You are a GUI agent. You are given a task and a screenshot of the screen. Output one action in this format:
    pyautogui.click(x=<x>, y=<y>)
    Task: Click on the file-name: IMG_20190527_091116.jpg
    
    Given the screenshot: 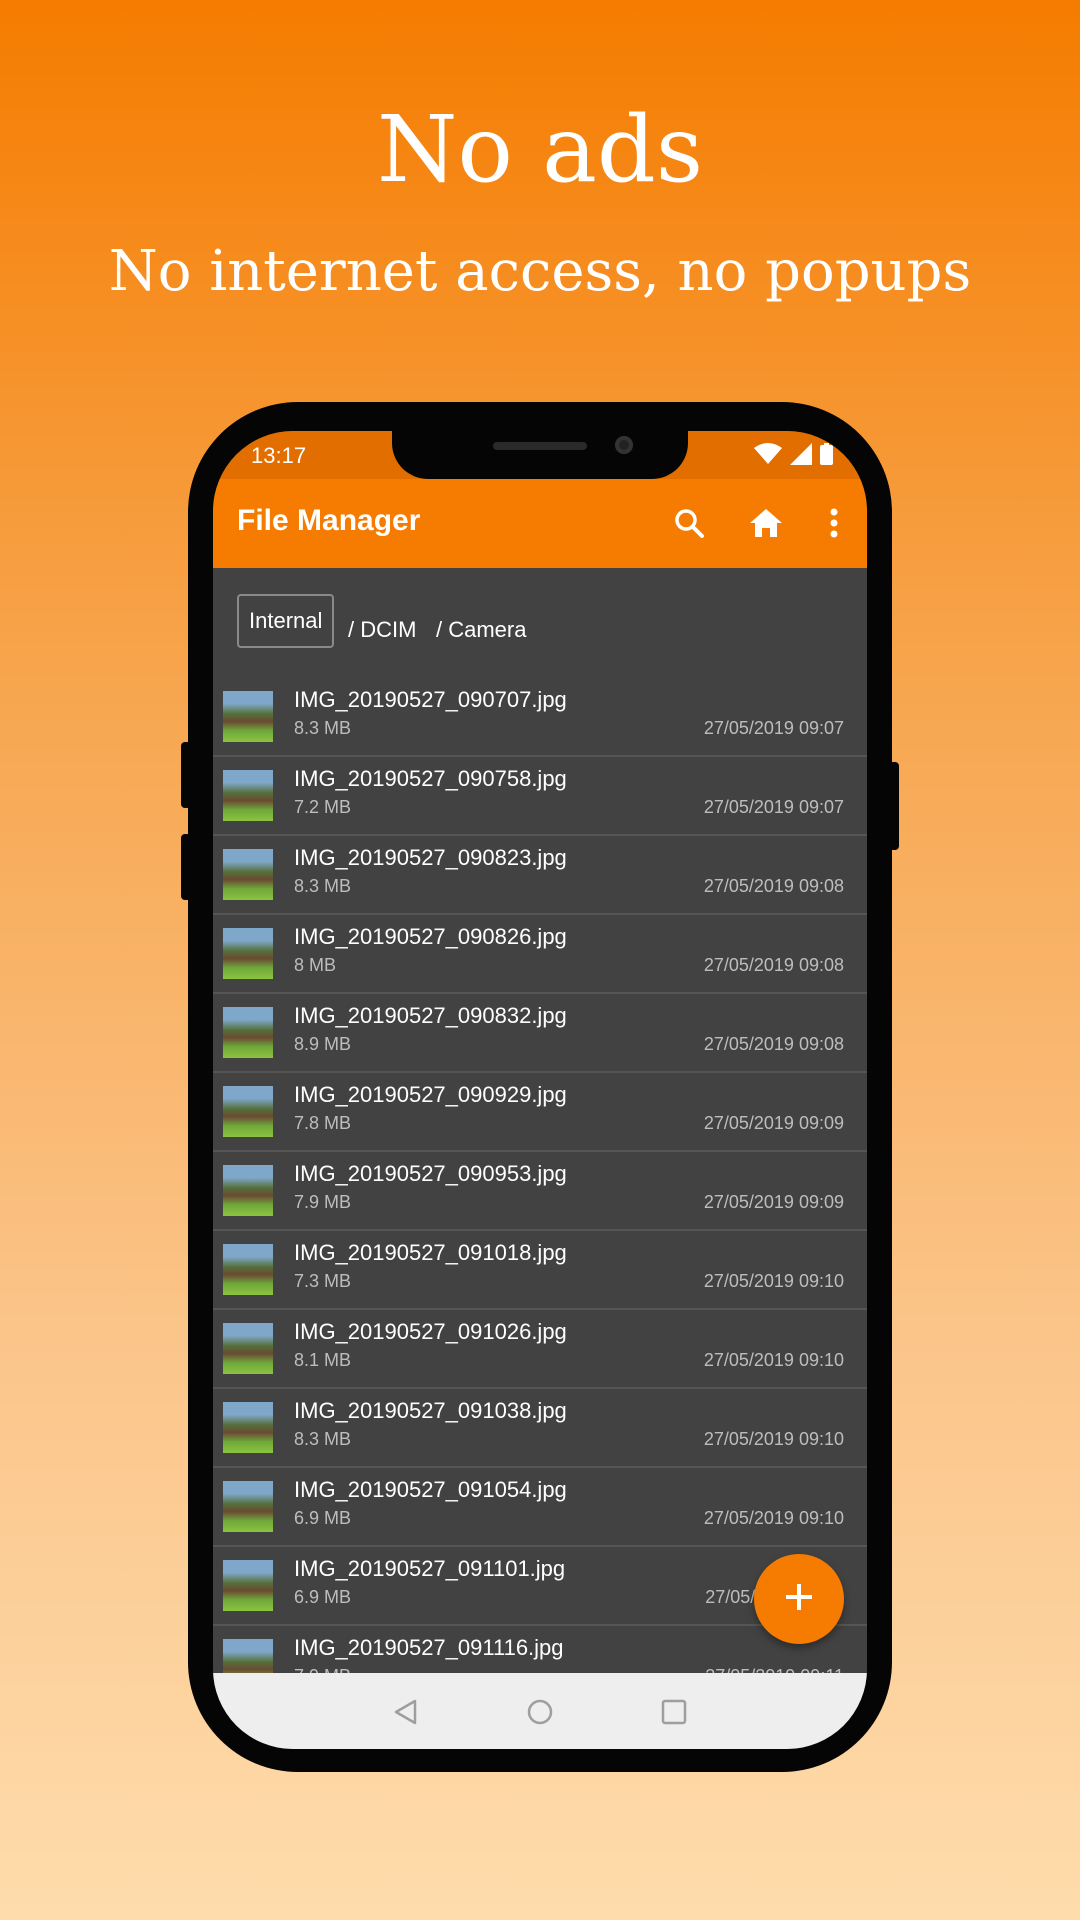 What is the action you would take?
    pyautogui.click(x=429, y=1647)
    